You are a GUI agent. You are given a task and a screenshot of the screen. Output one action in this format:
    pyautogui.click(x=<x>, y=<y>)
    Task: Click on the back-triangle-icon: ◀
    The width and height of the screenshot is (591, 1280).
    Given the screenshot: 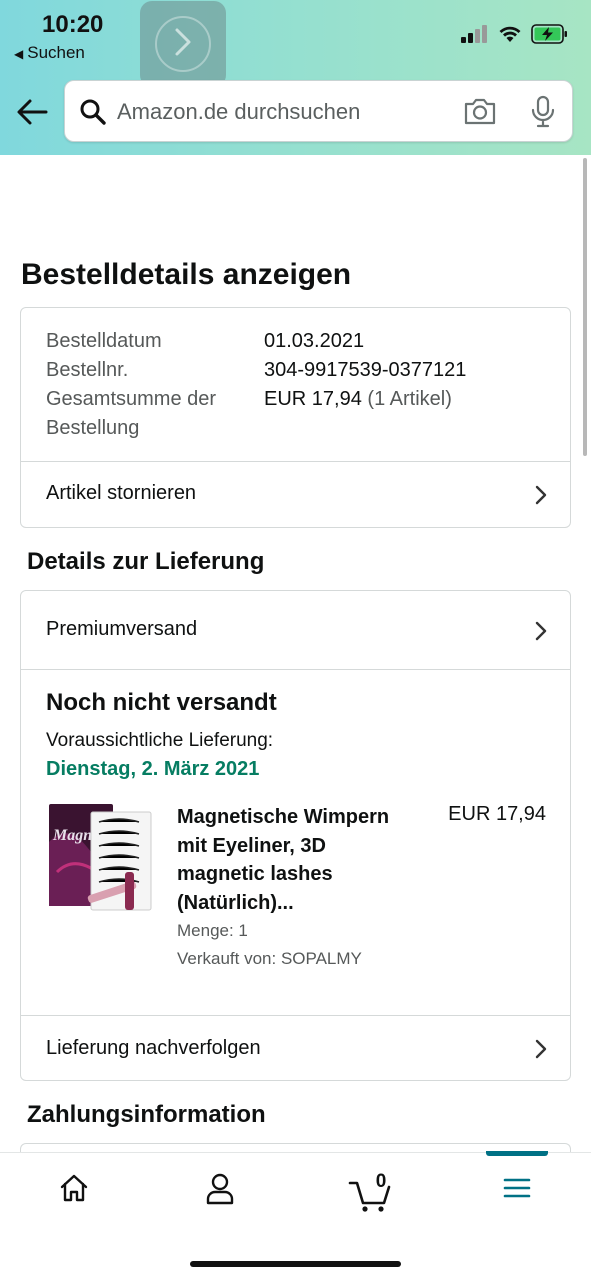 What is the action you would take?
    pyautogui.click(x=19, y=54)
    